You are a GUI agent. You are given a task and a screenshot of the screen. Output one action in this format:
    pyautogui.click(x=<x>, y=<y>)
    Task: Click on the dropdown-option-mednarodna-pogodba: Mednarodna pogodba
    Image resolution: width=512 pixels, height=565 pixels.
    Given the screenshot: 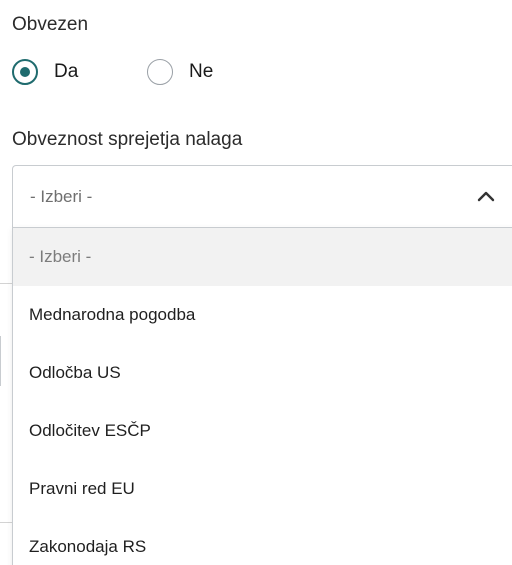 What is the action you would take?
    pyautogui.click(x=262, y=315)
    